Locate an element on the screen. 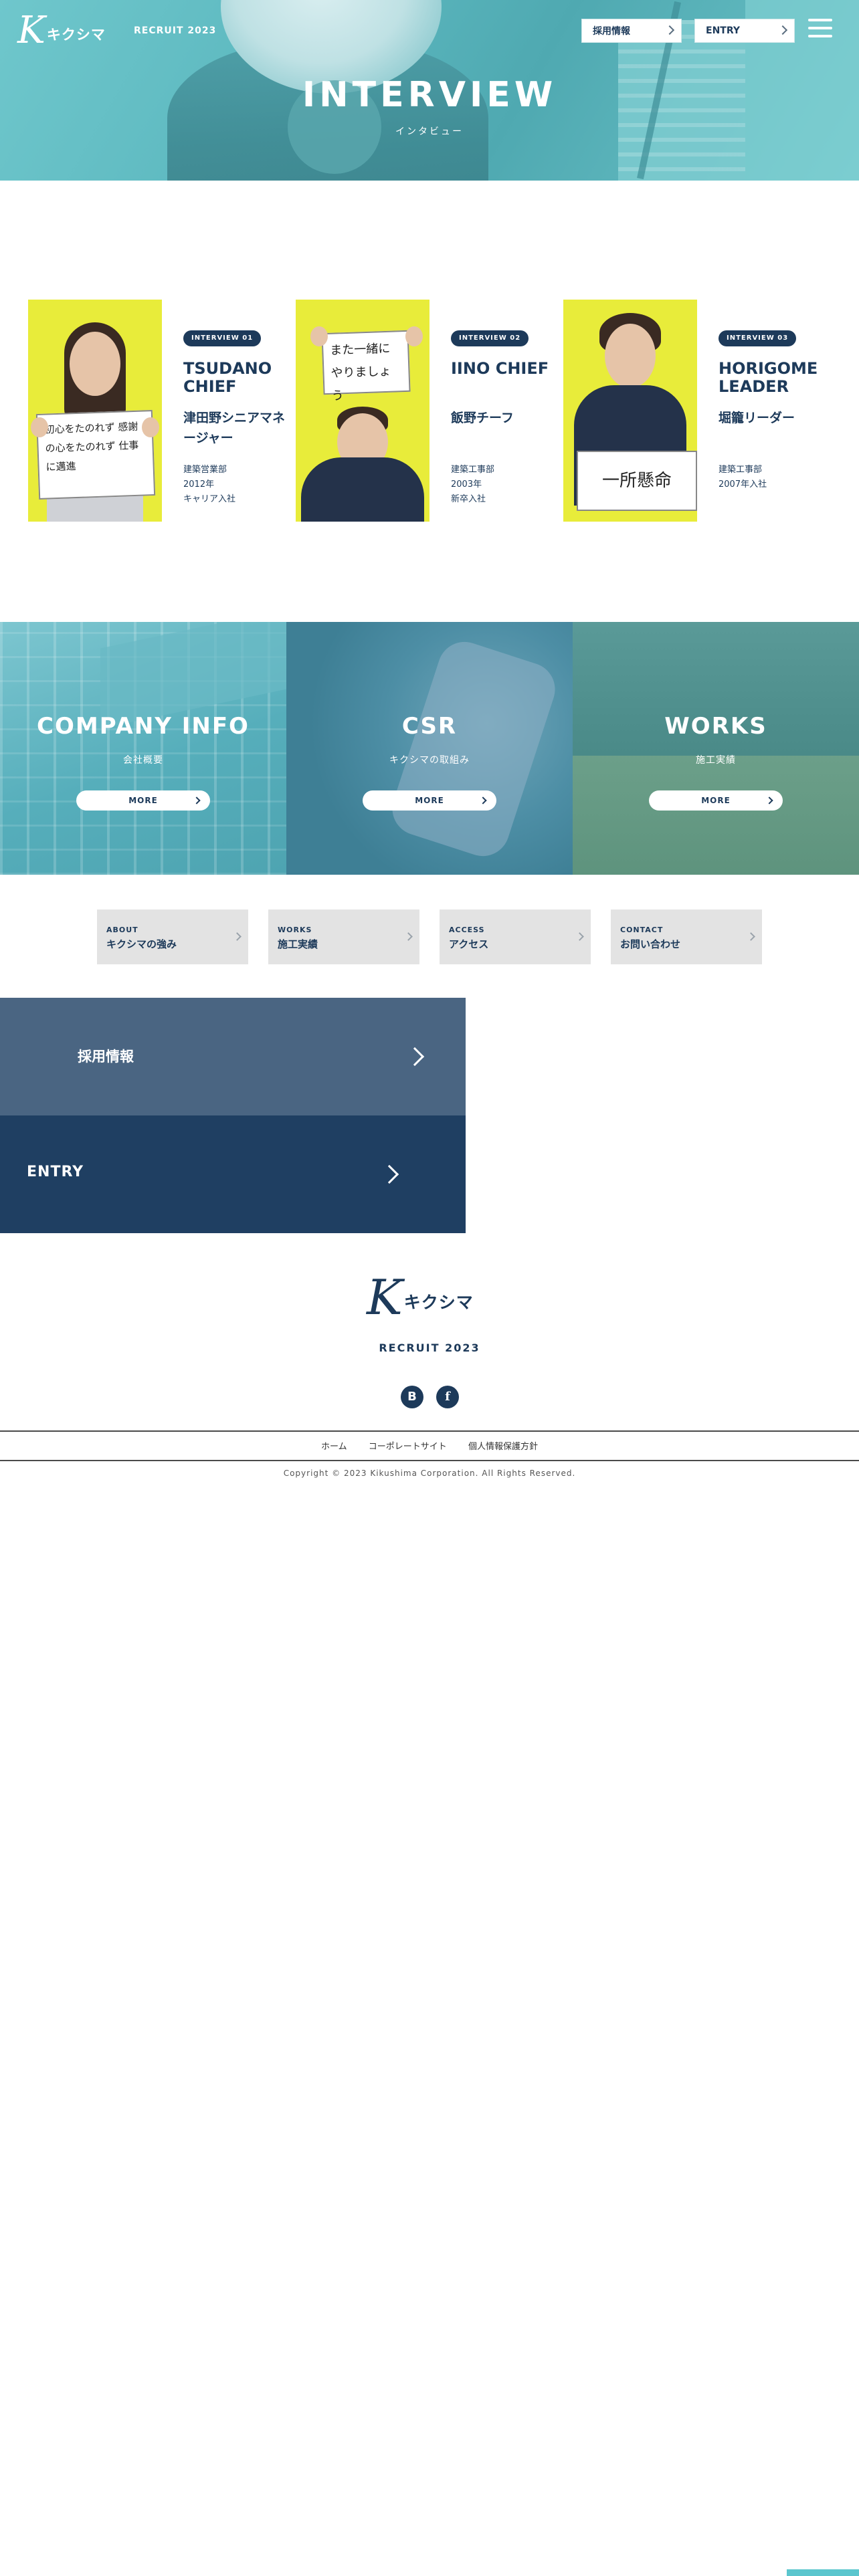 The height and width of the screenshot is (2576, 859). facebook-icon: f is located at coordinates (448, 1397).